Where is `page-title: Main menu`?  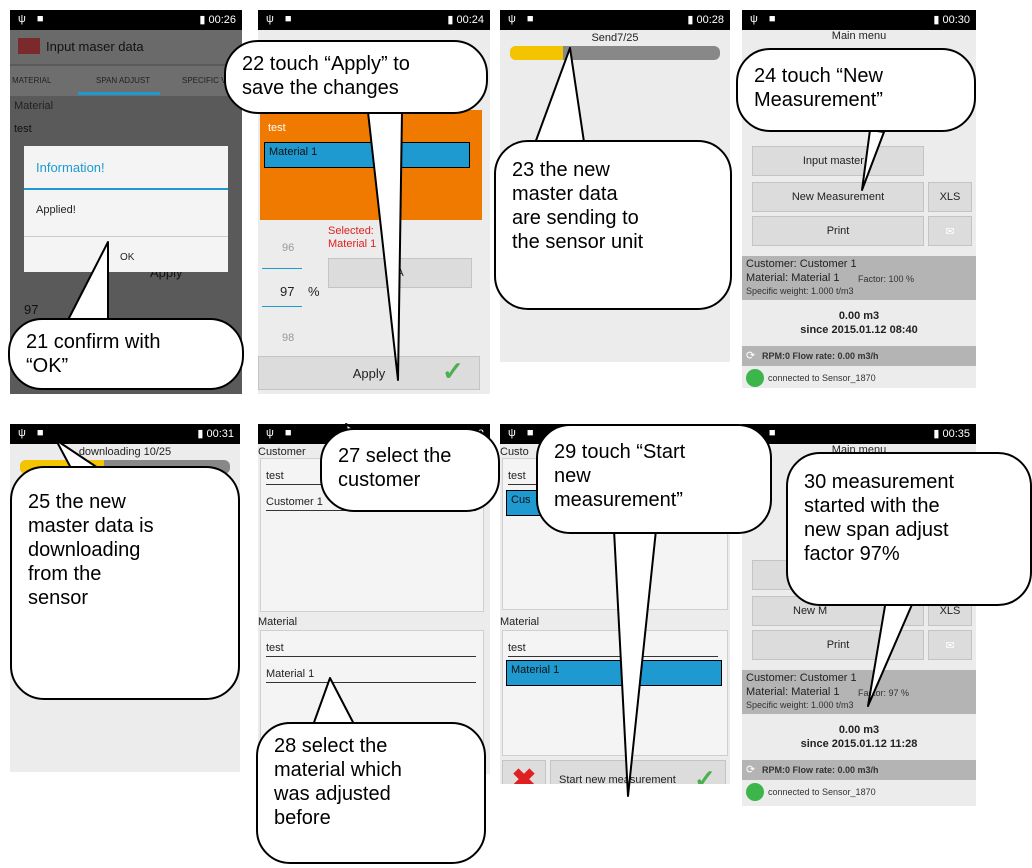 page-title: Main menu is located at coordinates (859, 36).